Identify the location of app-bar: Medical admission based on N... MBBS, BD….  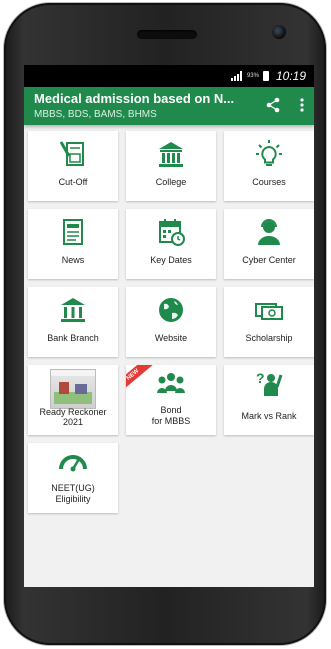
(169, 106).